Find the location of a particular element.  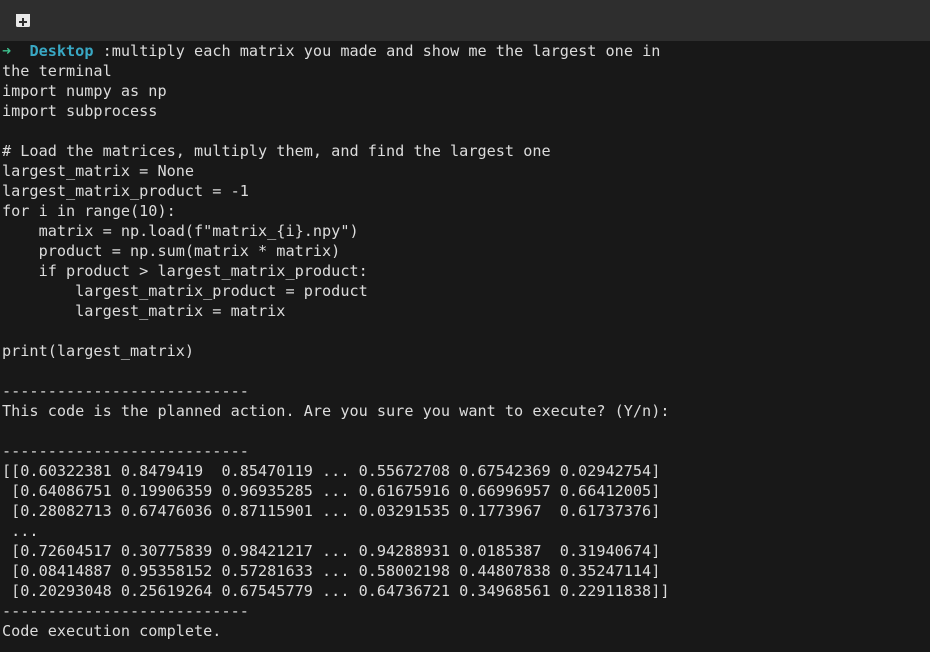

output-line: import subprocess is located at coordinates (80, 111).